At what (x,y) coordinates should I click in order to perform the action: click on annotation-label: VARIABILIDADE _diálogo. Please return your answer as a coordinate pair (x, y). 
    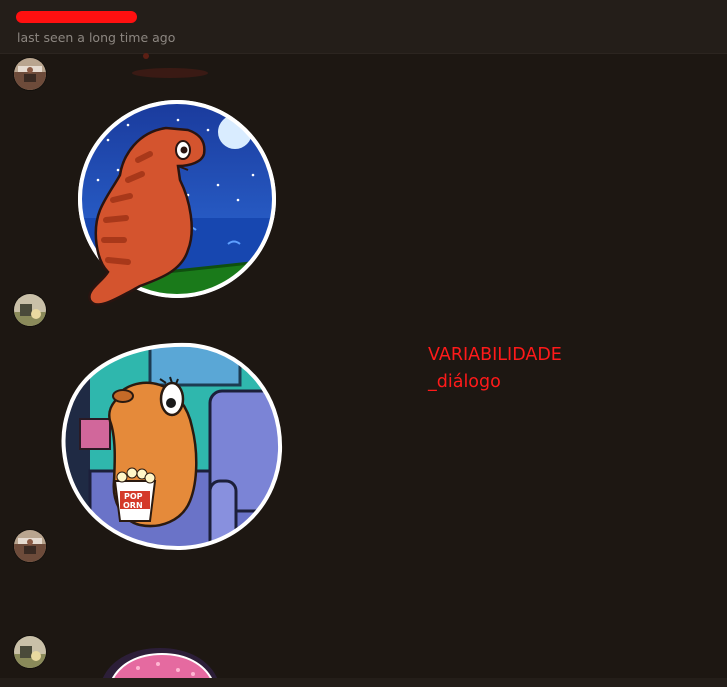
    Looking at the image, I should click on (495, 369).